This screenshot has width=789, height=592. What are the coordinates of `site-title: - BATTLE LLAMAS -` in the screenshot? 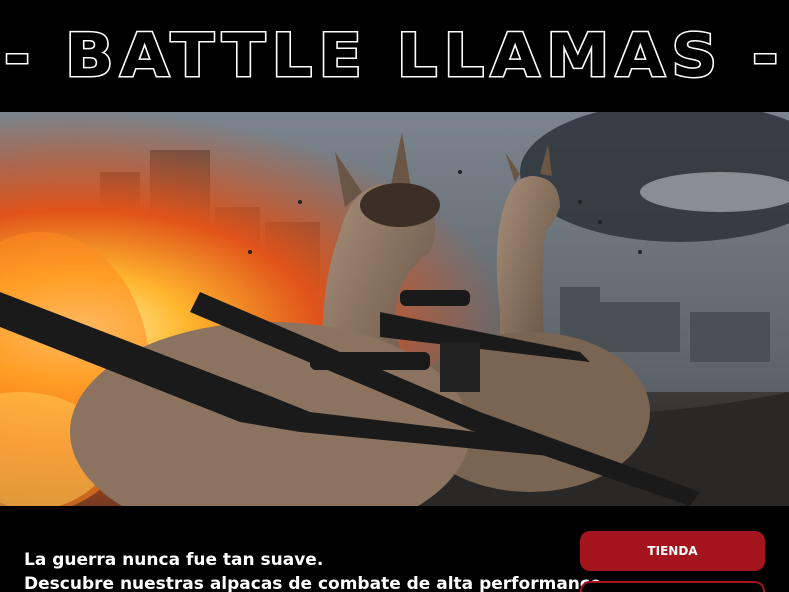 It's located at (393, 56).